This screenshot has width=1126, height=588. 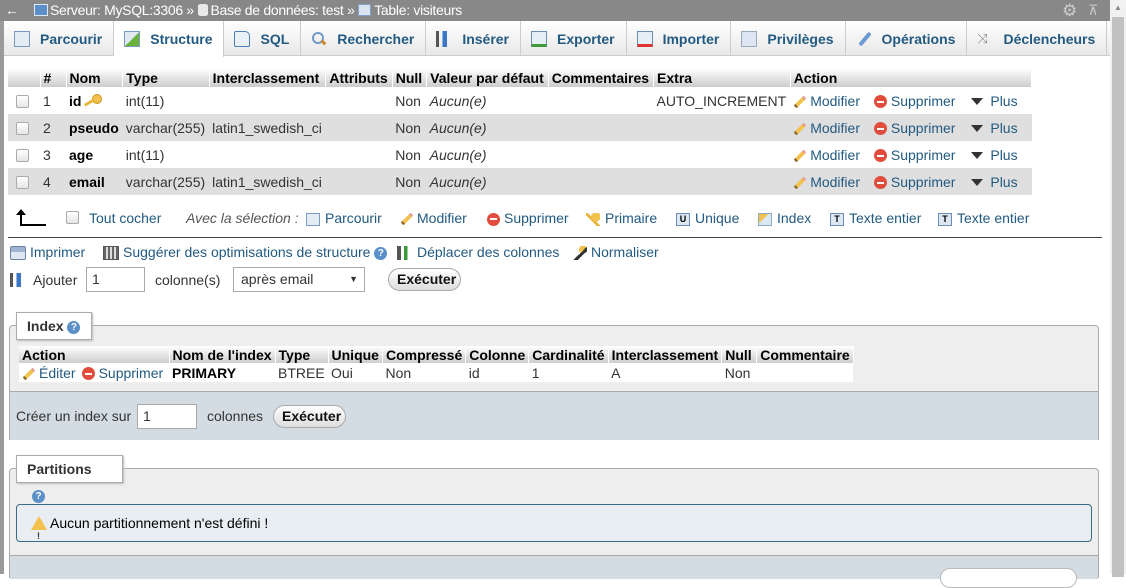 I want to click on delete-index-button: Supprimer, so click(x=122, y=372).